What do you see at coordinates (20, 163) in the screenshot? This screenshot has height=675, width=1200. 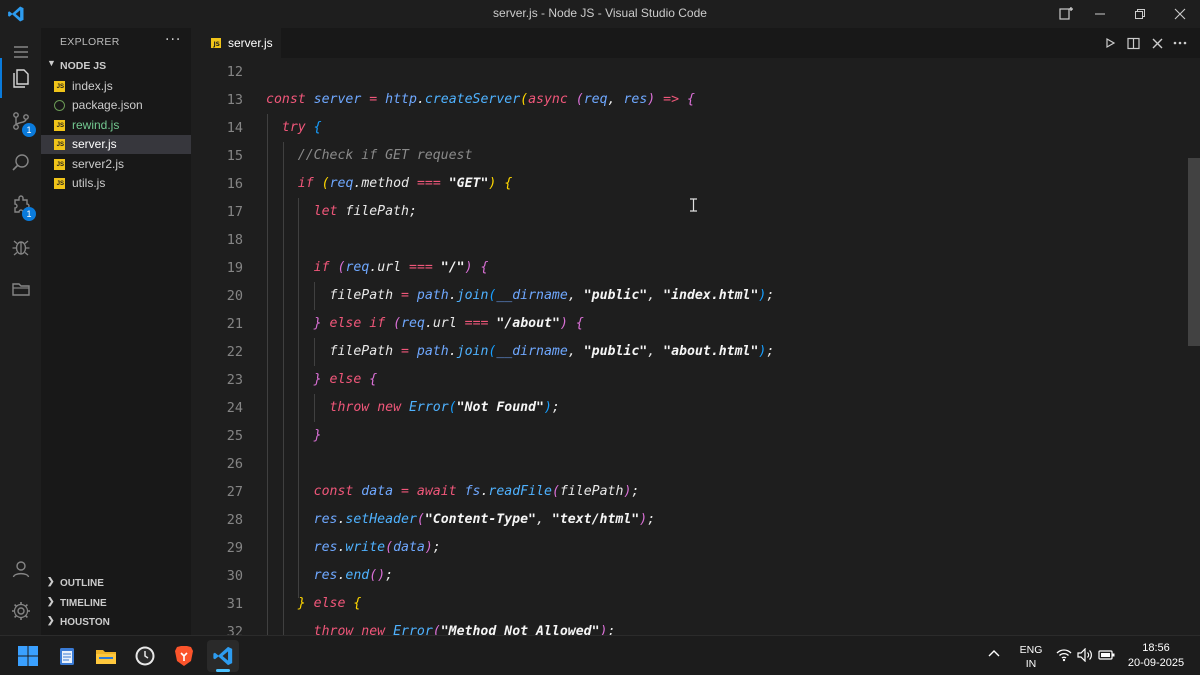 I see `search-icon` at bounding box center [20, 163].